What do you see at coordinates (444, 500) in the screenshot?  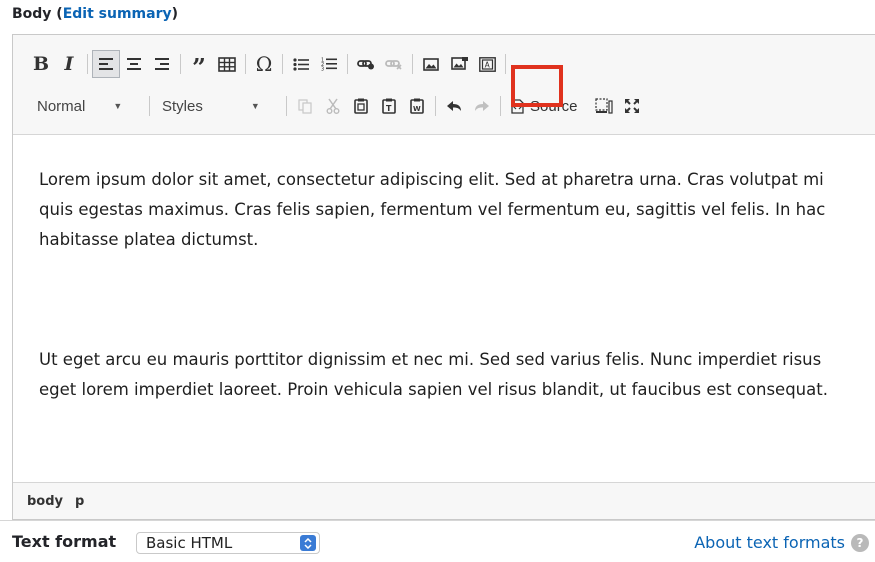 I see `element-path-bar: body p` at bounding box center [444, 500].